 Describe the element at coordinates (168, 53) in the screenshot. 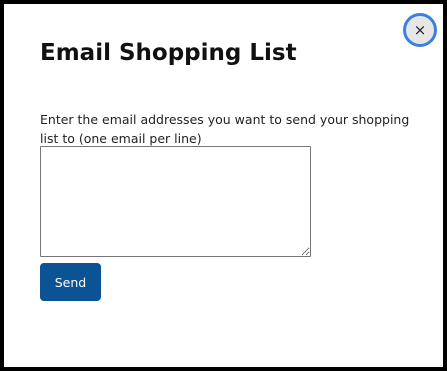

I see `dialog-title: Email Shopping List` at that location.